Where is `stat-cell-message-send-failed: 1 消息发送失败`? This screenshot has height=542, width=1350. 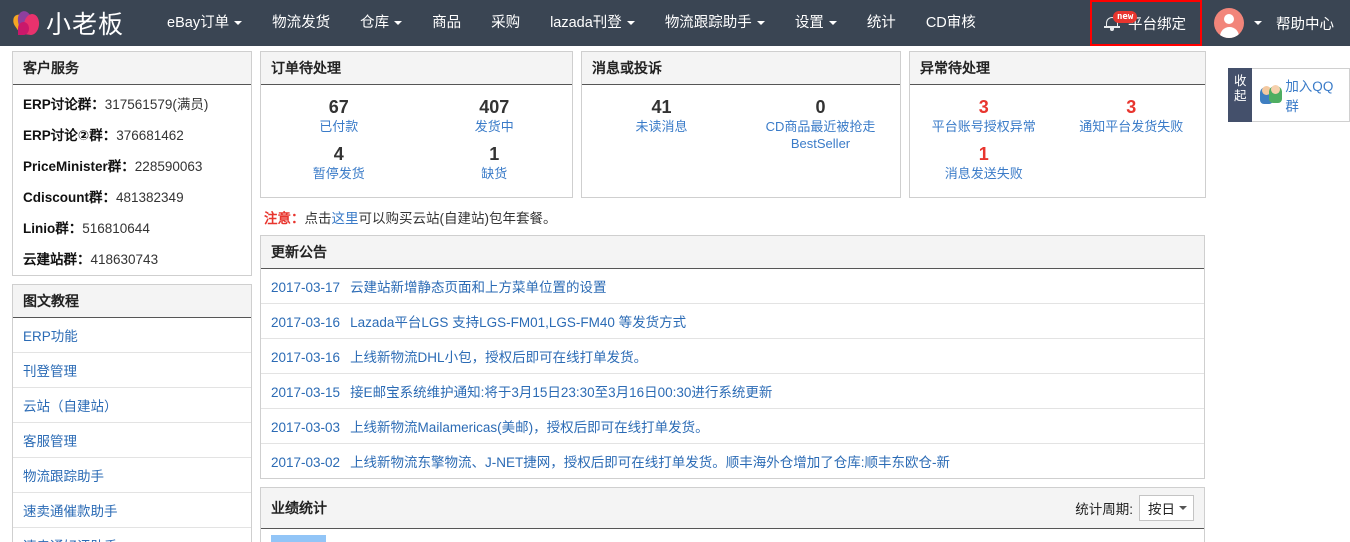 stat-cell-message-send-failed: 1 消息发送失败 is located at coordinates (984, 163).